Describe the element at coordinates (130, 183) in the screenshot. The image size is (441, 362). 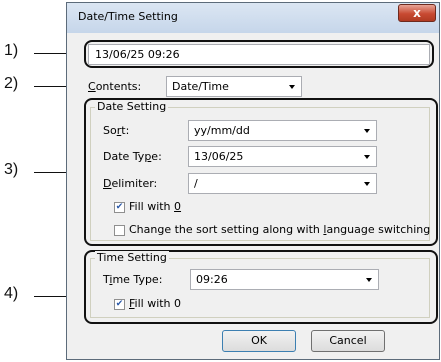
I see `delimiter-label: Delimiter:` at that location.